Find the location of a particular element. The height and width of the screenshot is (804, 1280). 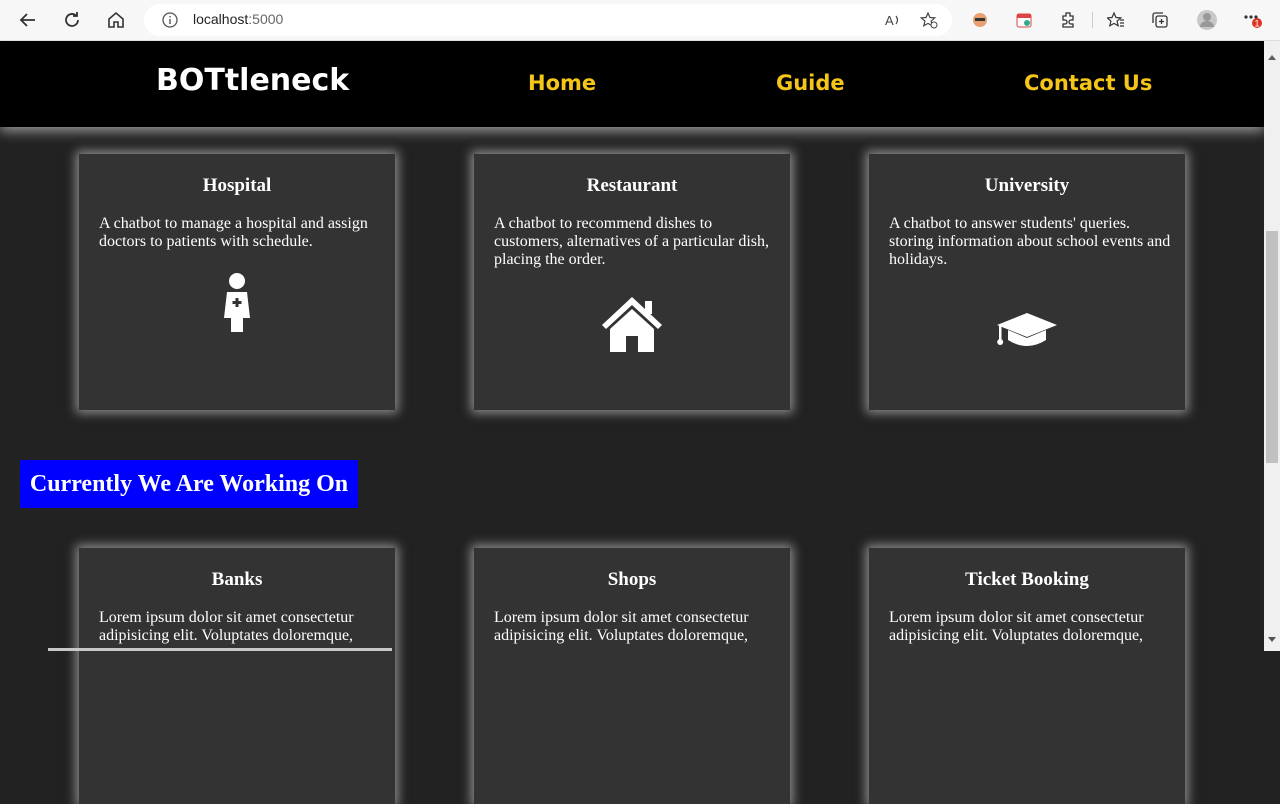

card-title: Ticket Booking is located at coordinates (1027, 579).